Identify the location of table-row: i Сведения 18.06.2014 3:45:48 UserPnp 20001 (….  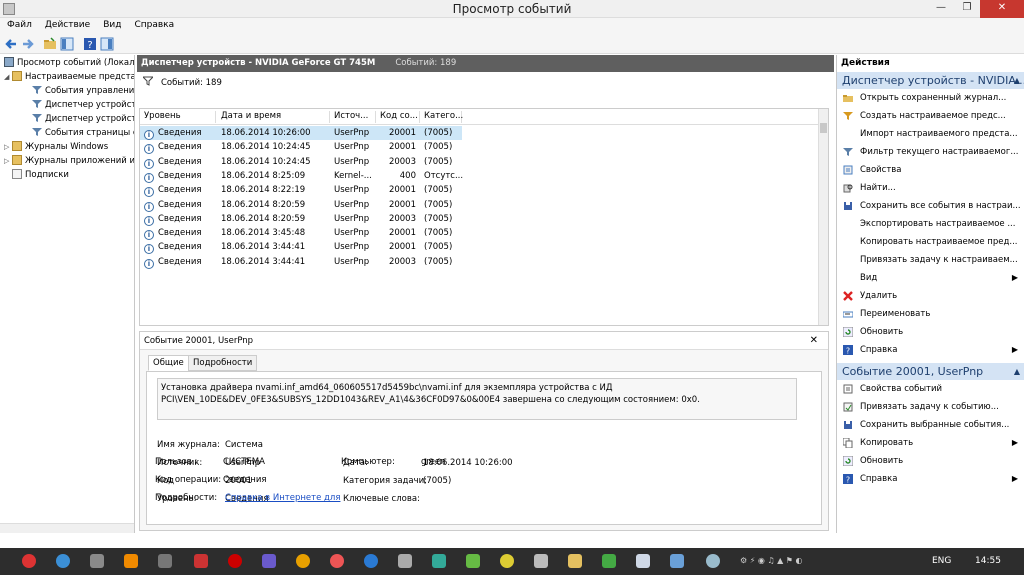
(301, 233).